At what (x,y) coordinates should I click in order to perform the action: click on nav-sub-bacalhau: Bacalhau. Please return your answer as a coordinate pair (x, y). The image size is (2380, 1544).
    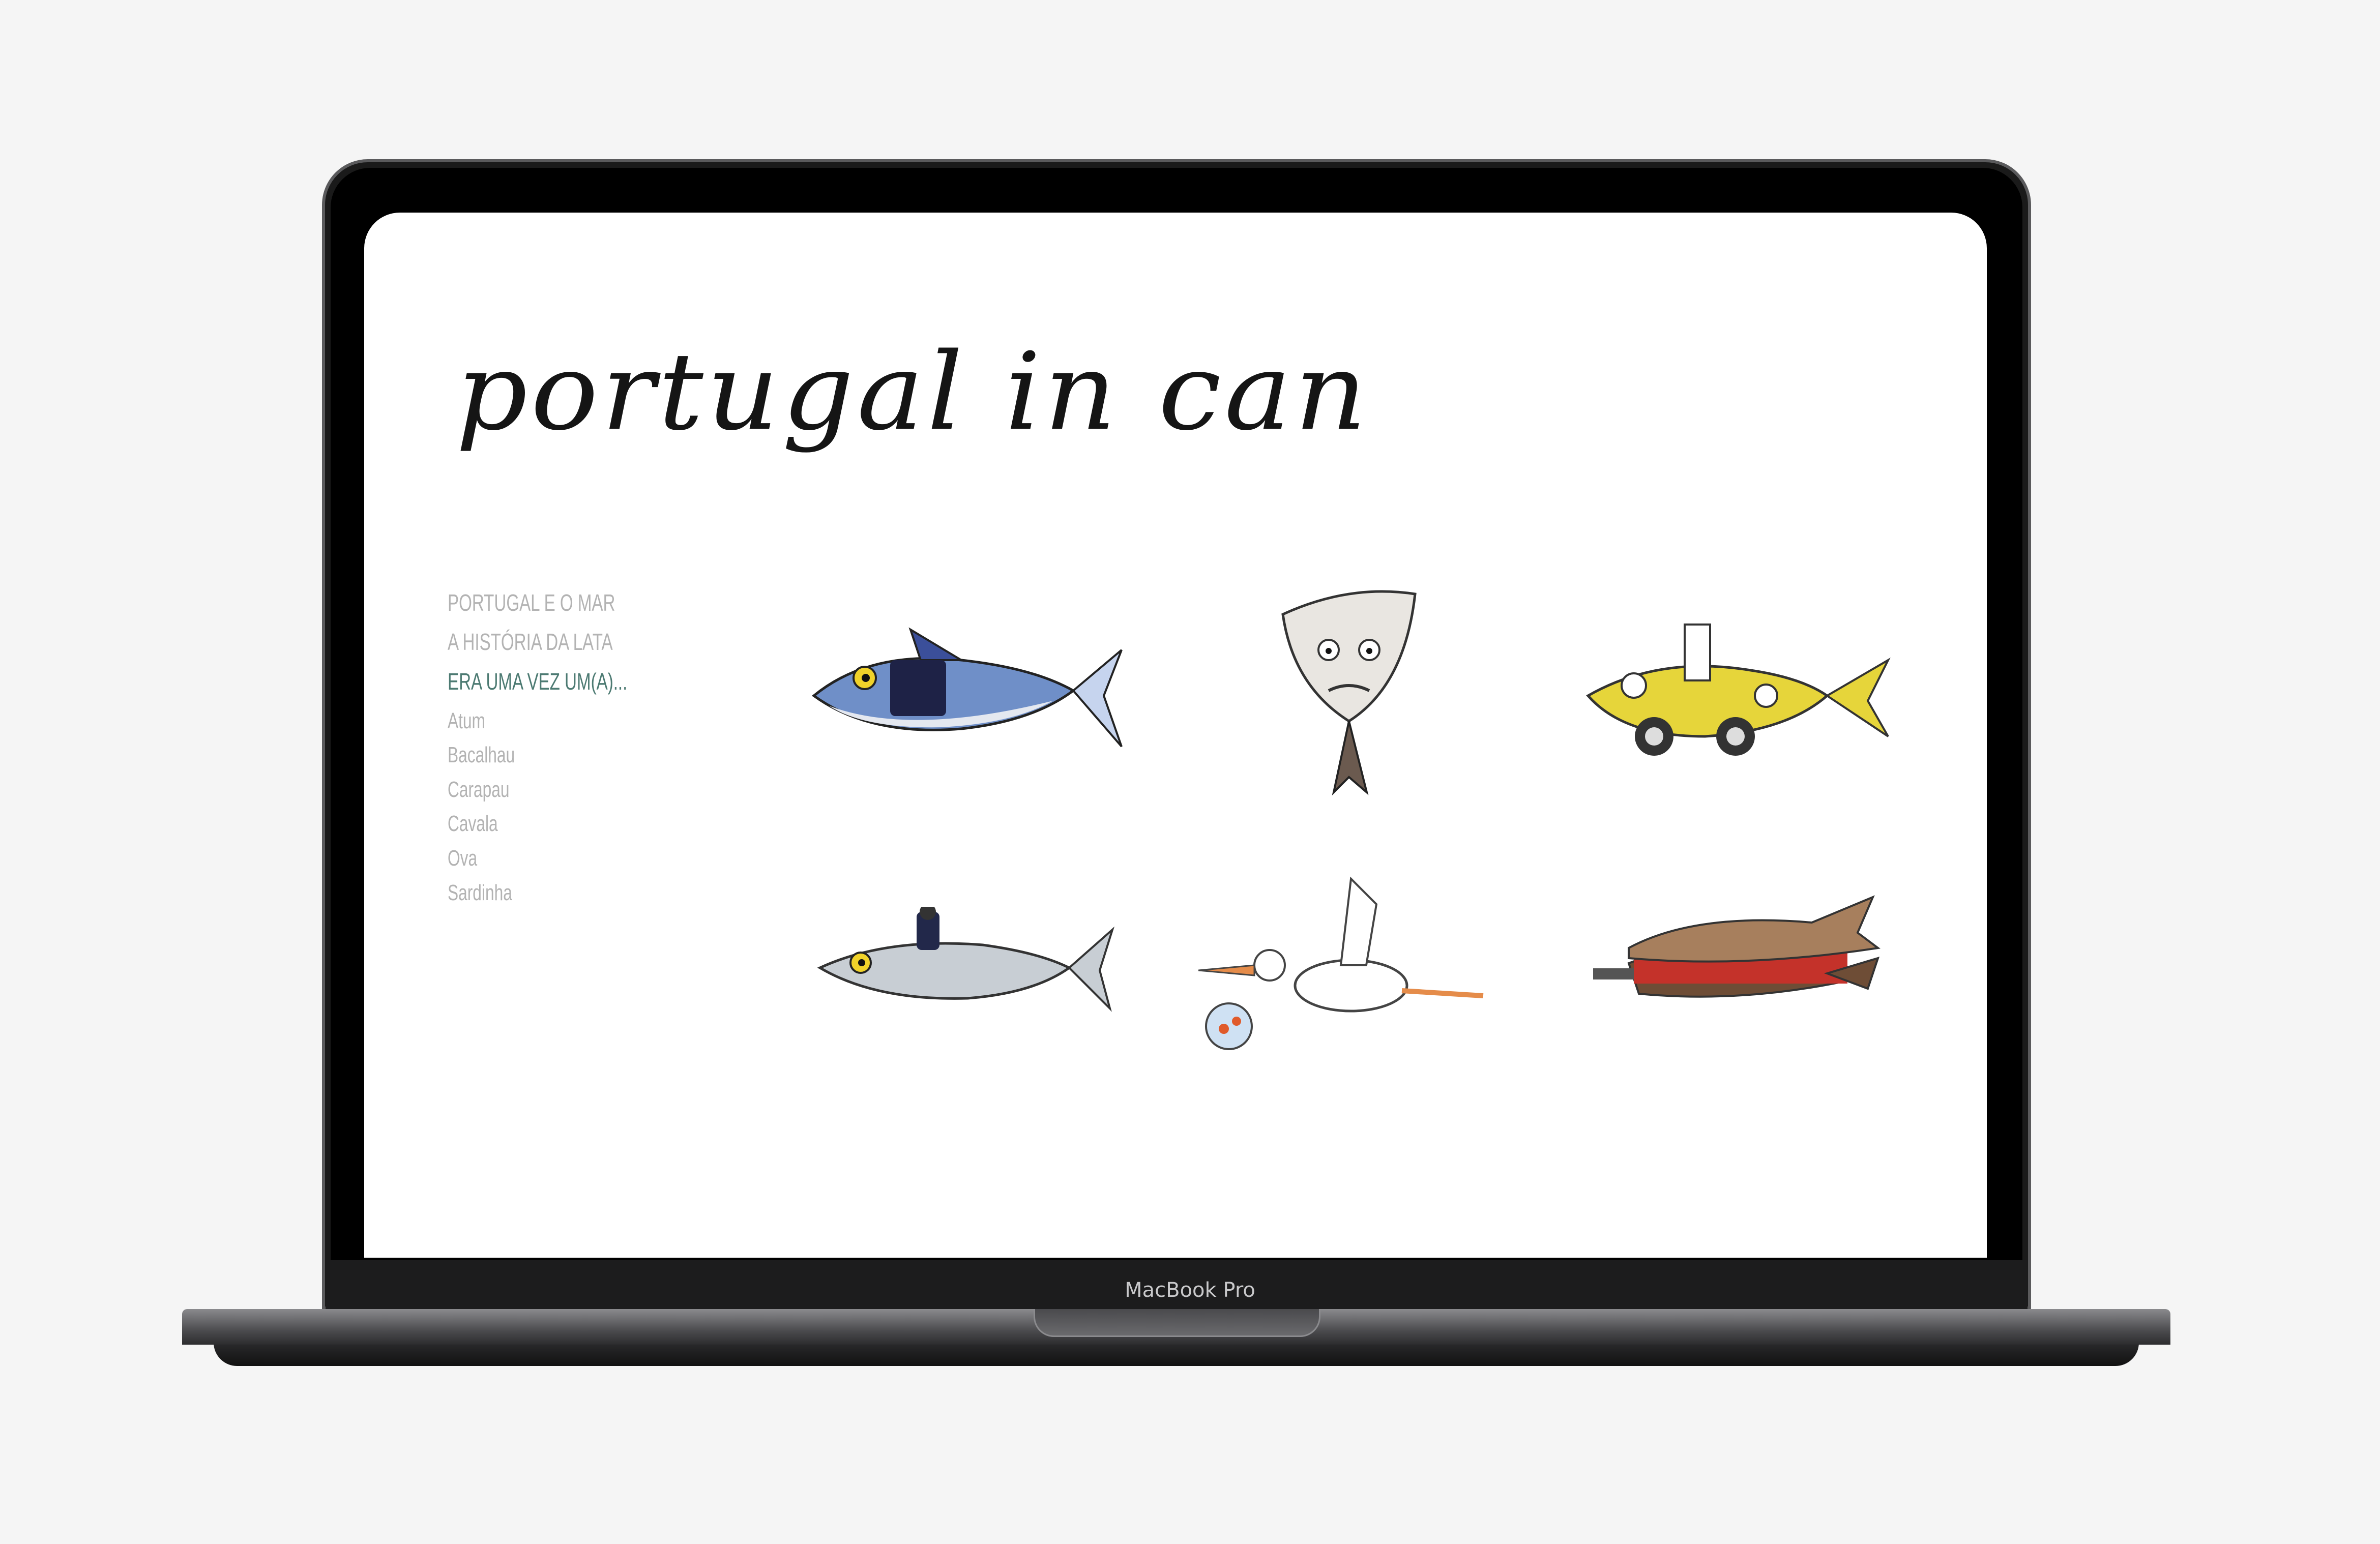
    Looking at the image, I should click on (481, 755).